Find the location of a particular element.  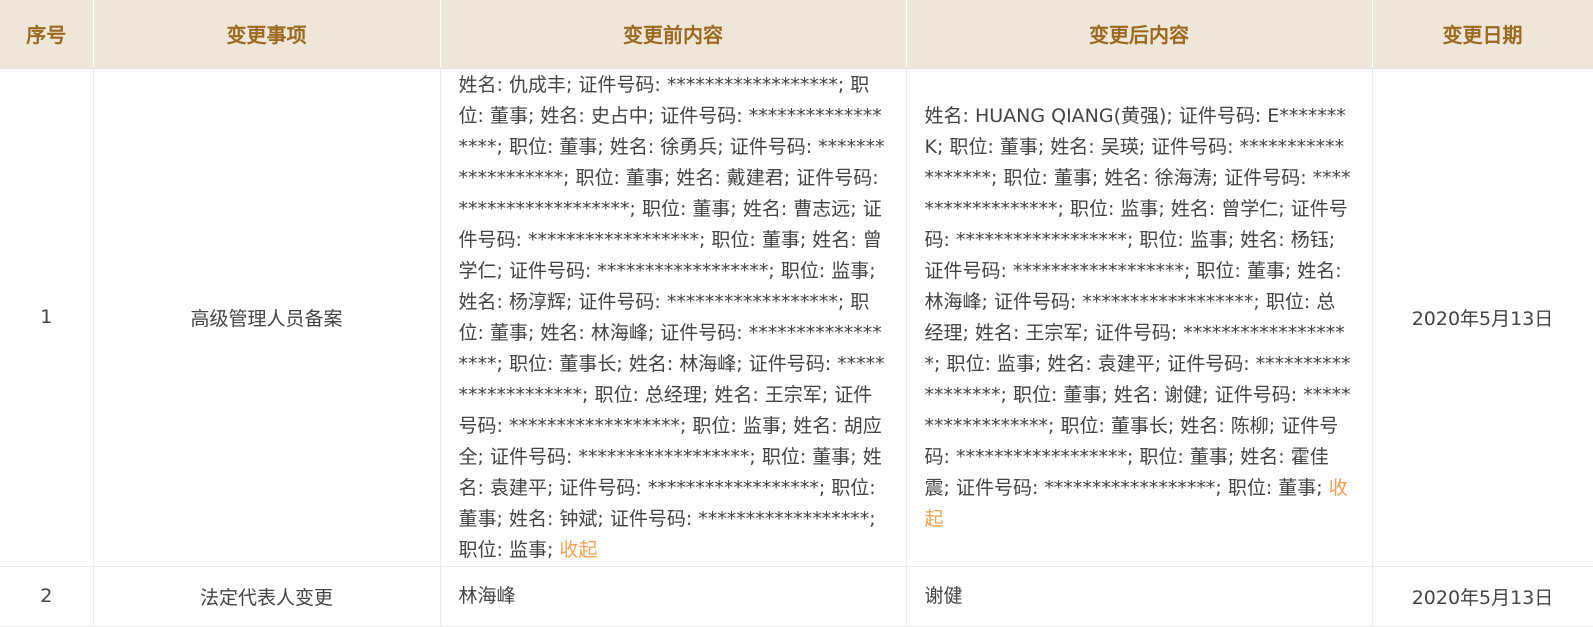

cell-content-before: 林海峰 is located at coordinates (673, 596).